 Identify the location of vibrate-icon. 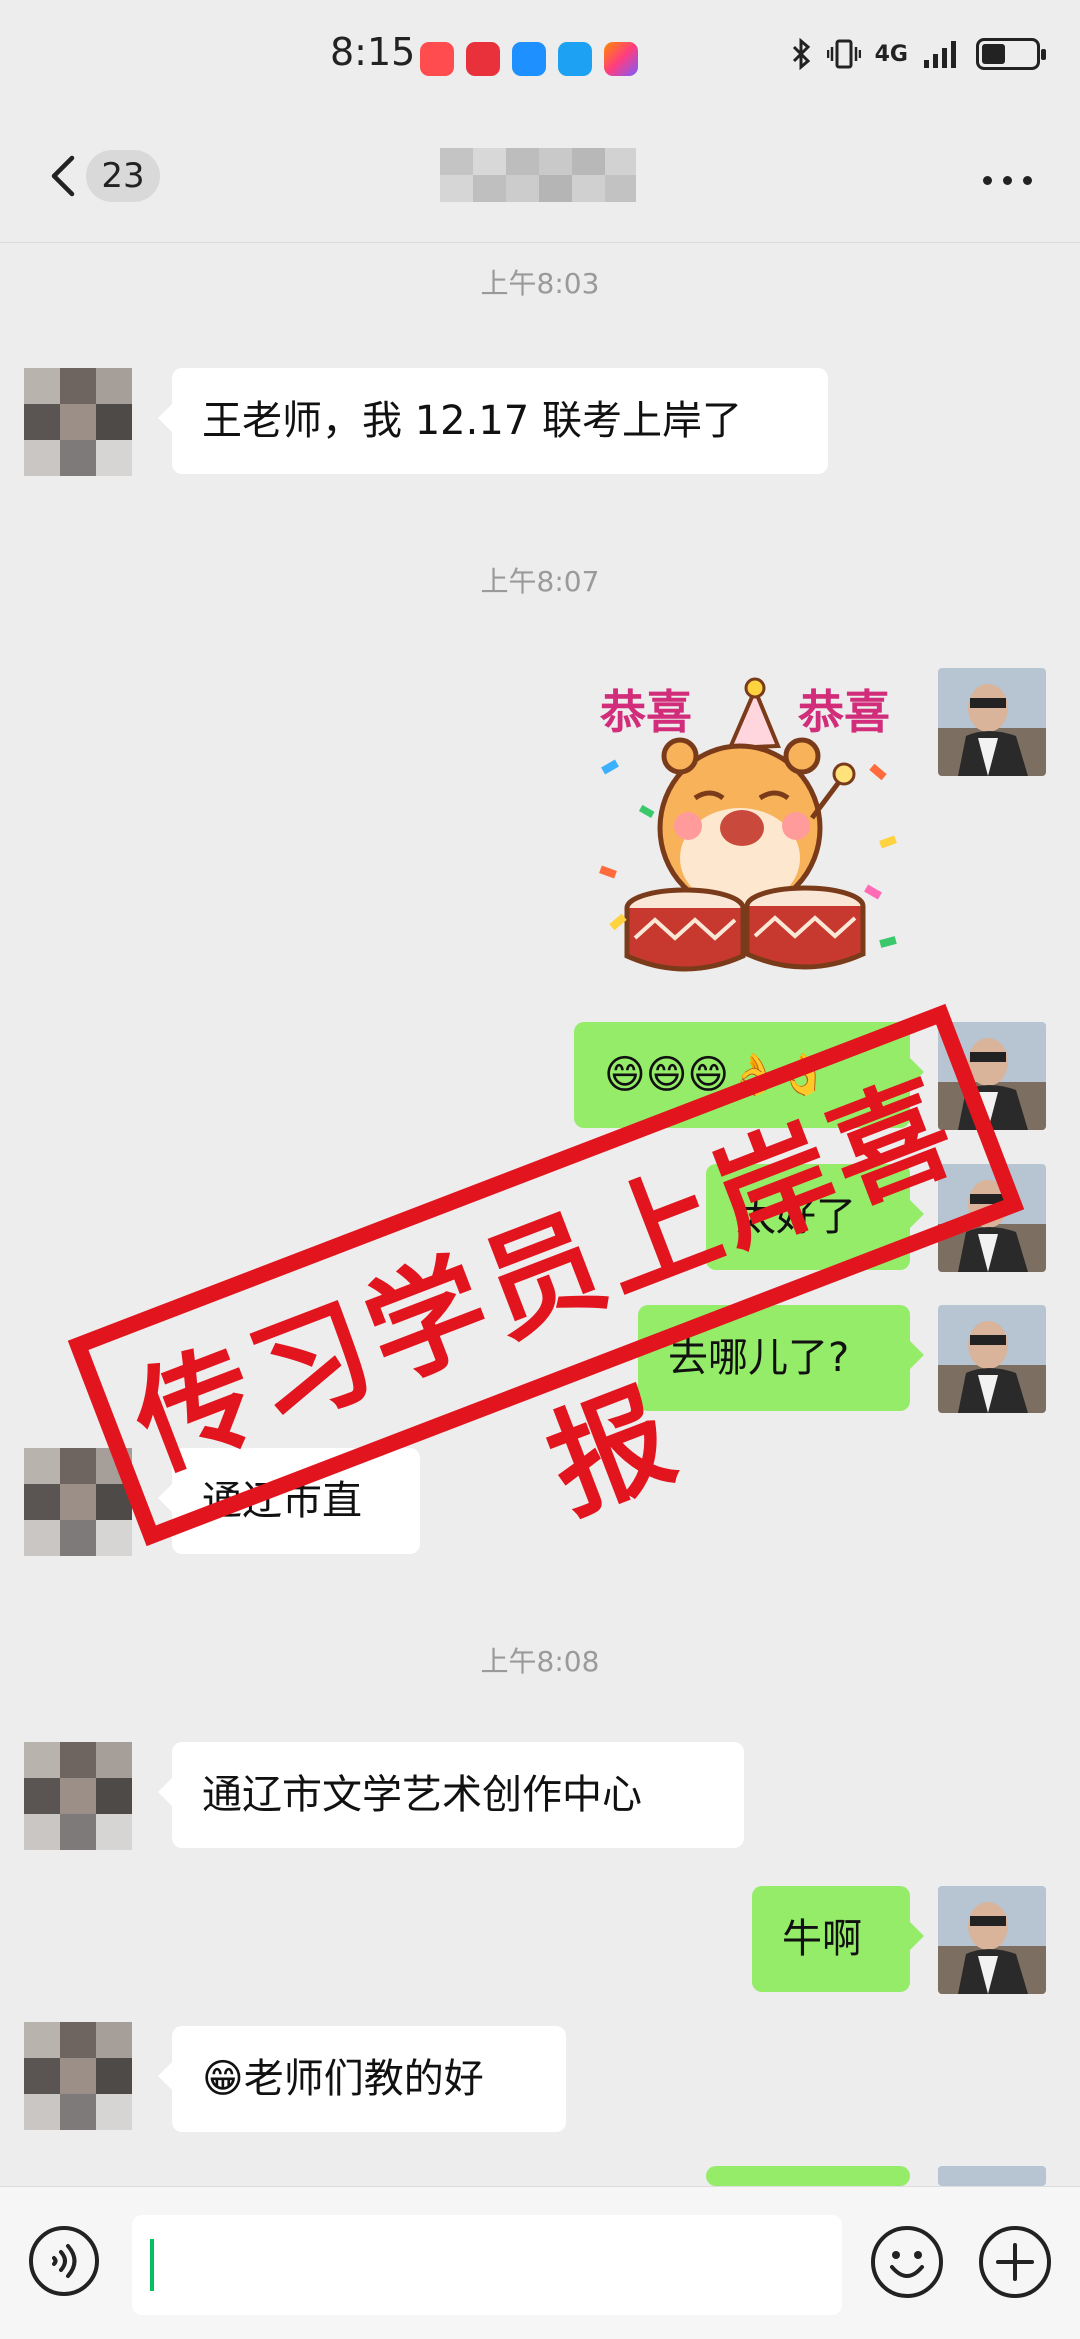
(843, 54).